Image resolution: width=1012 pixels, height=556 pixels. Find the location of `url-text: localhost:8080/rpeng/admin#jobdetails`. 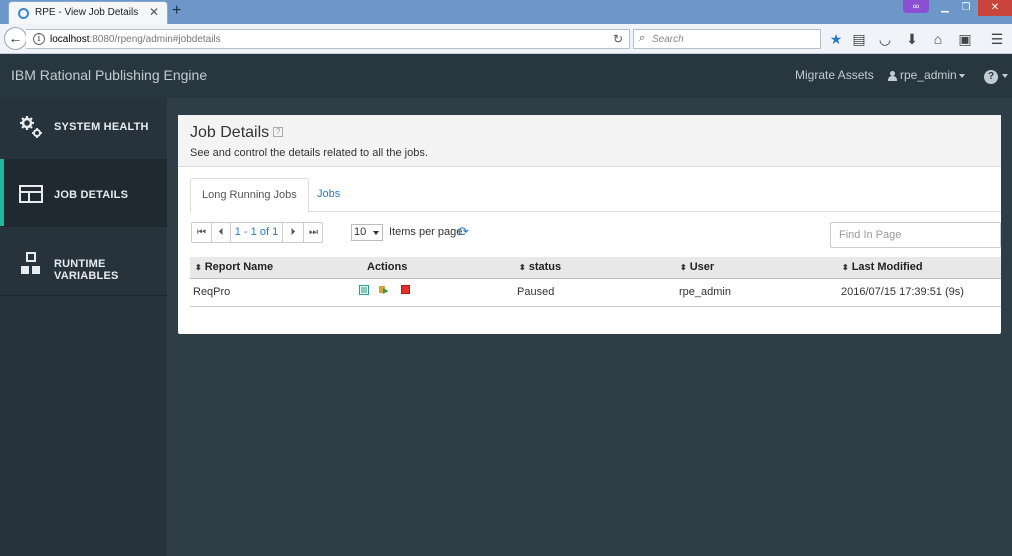

url-text: localhost:8080/rpeng/admin#jobdetails is located at coordinates (135, 39).